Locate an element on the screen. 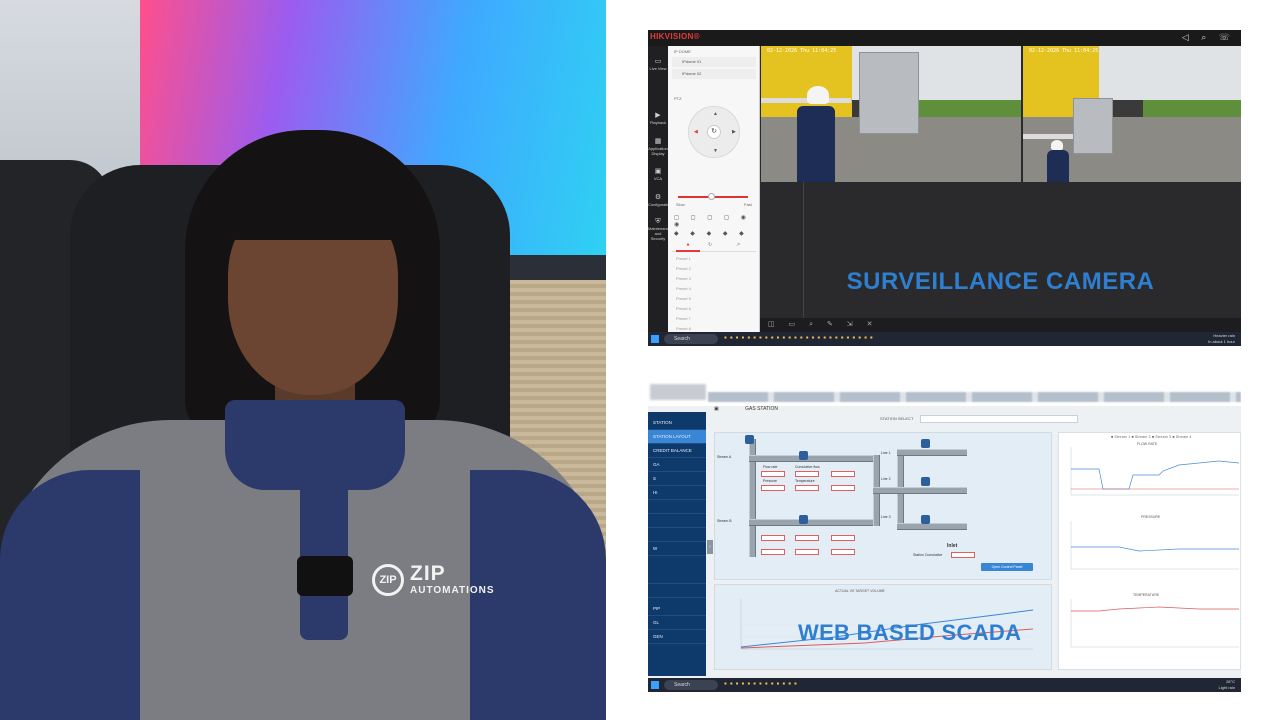 This screenshot has height=720, width=1280. sidebar-item: W is located at coordinates (677, 549).